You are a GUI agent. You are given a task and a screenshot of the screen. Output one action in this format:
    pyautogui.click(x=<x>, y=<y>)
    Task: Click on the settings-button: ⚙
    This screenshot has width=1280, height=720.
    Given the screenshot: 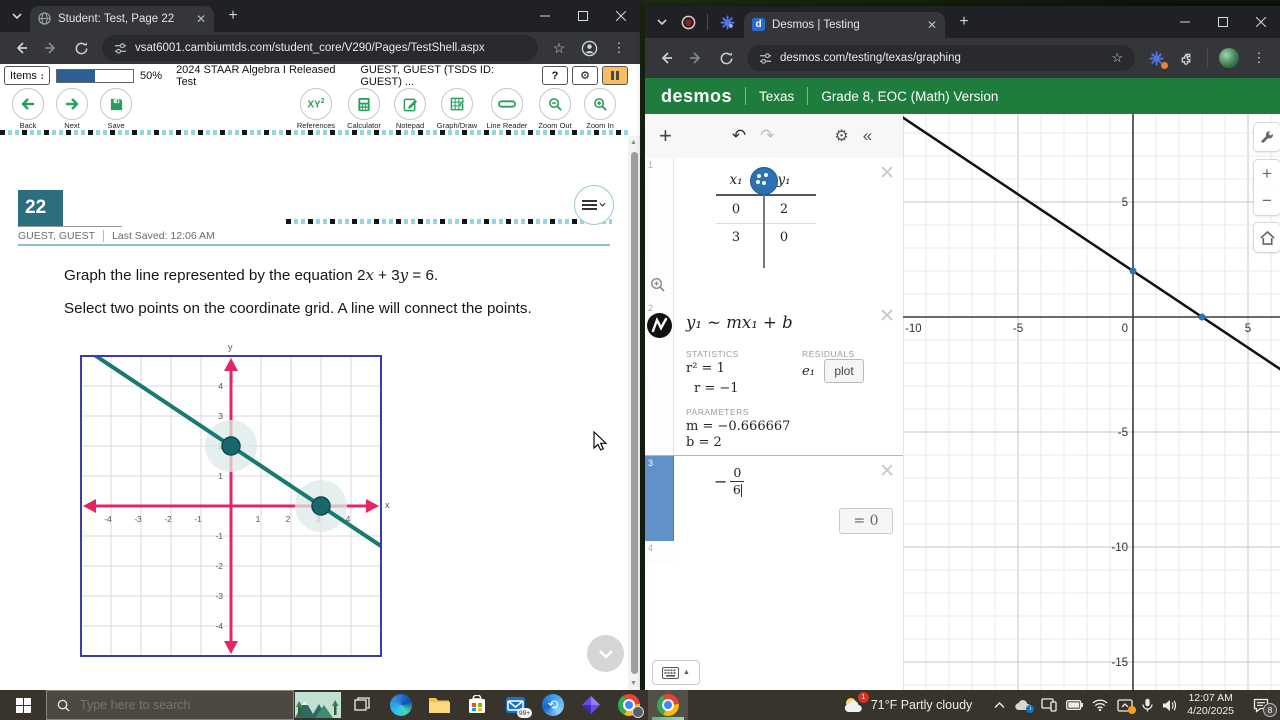 What is the action you would take?
    pyautogui.click(x=585, y=75)
    